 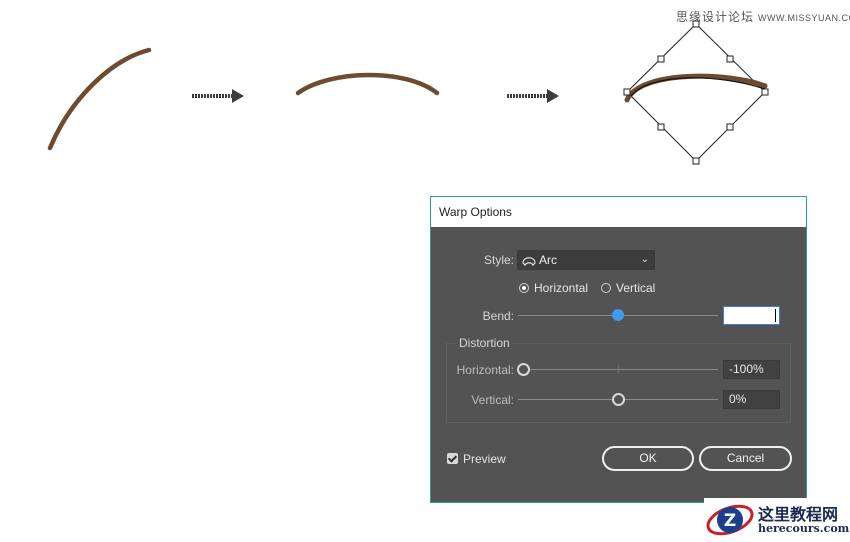 I want to click on vertical-distortion-thumb, so click(x=618, y=399).